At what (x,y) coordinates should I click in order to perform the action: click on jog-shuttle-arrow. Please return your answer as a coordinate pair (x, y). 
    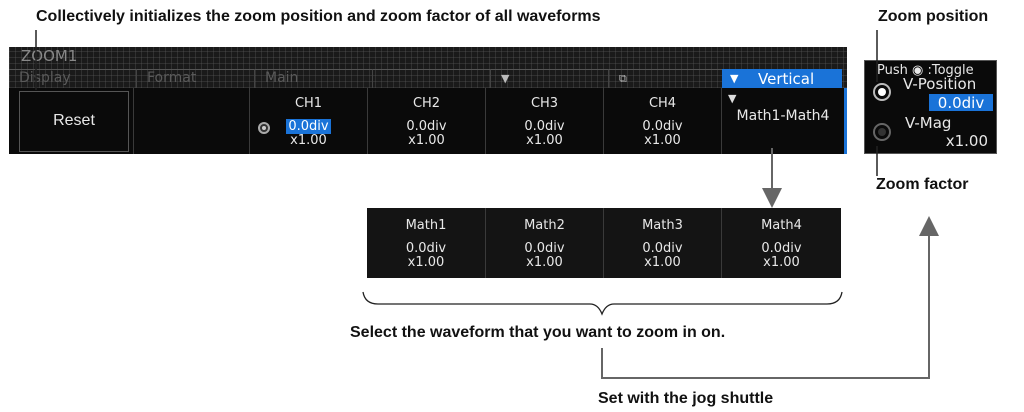
    Looking at the image, I should click on (770, 297).